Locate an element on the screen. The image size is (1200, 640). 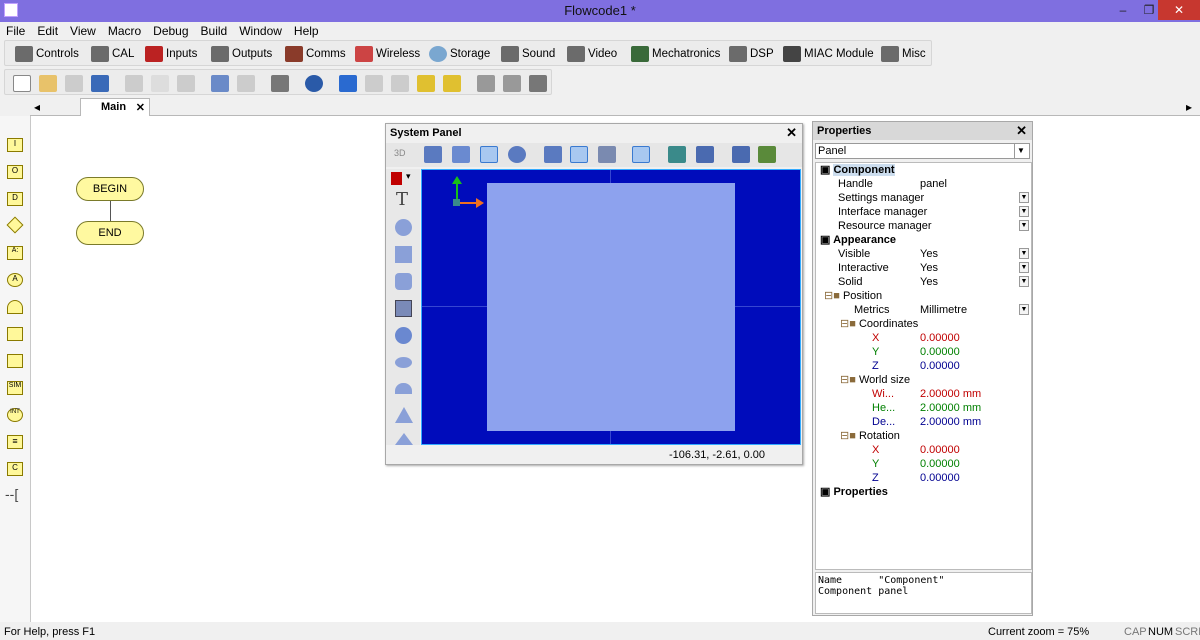
settings-dropdown-icon: ▼ is located at coordinates (1024, 197).